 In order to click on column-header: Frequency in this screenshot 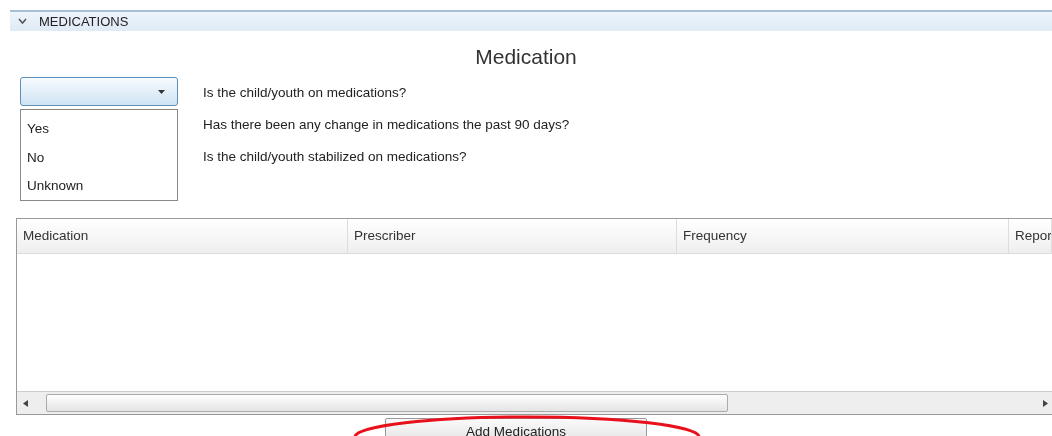, I will do `click(843, 236)`.